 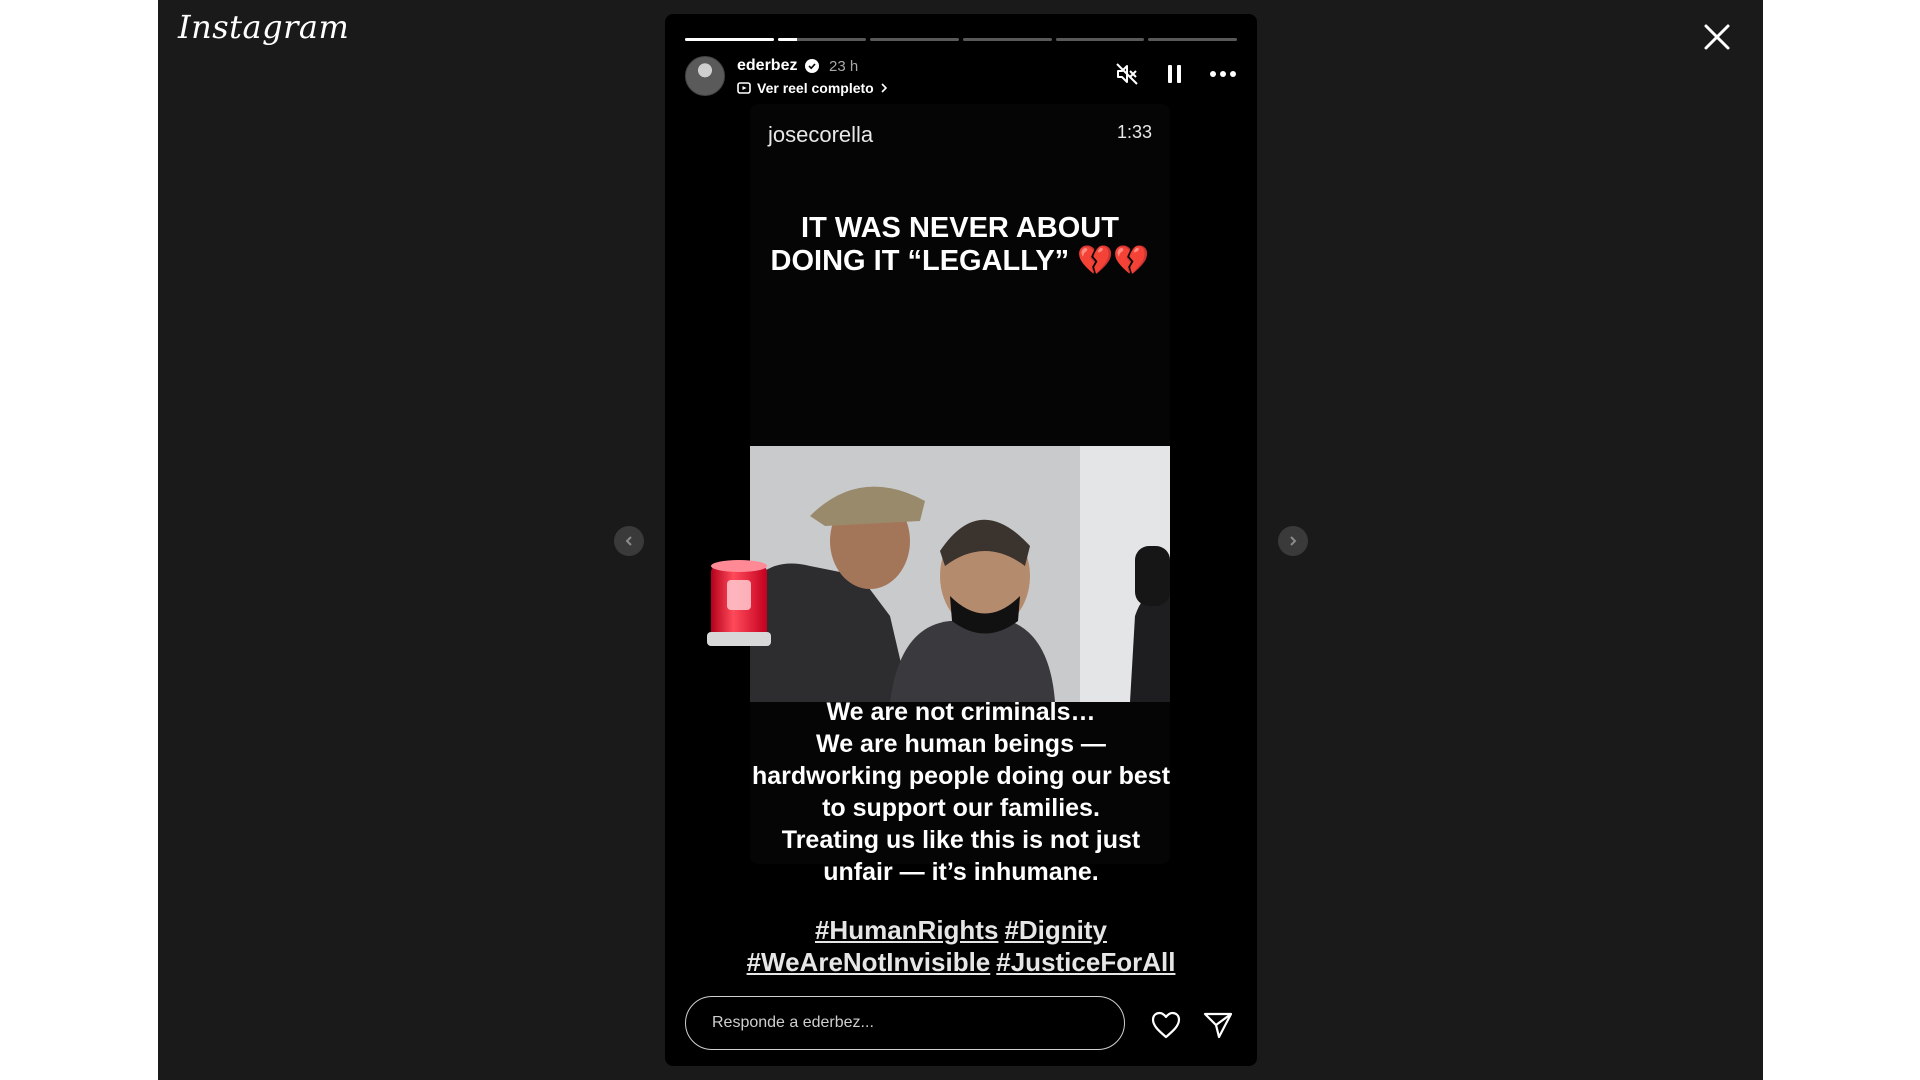 What do you see at coordinates (705, 76) in the screenshot?
I see `avatar` at bounding box center [705, 76].